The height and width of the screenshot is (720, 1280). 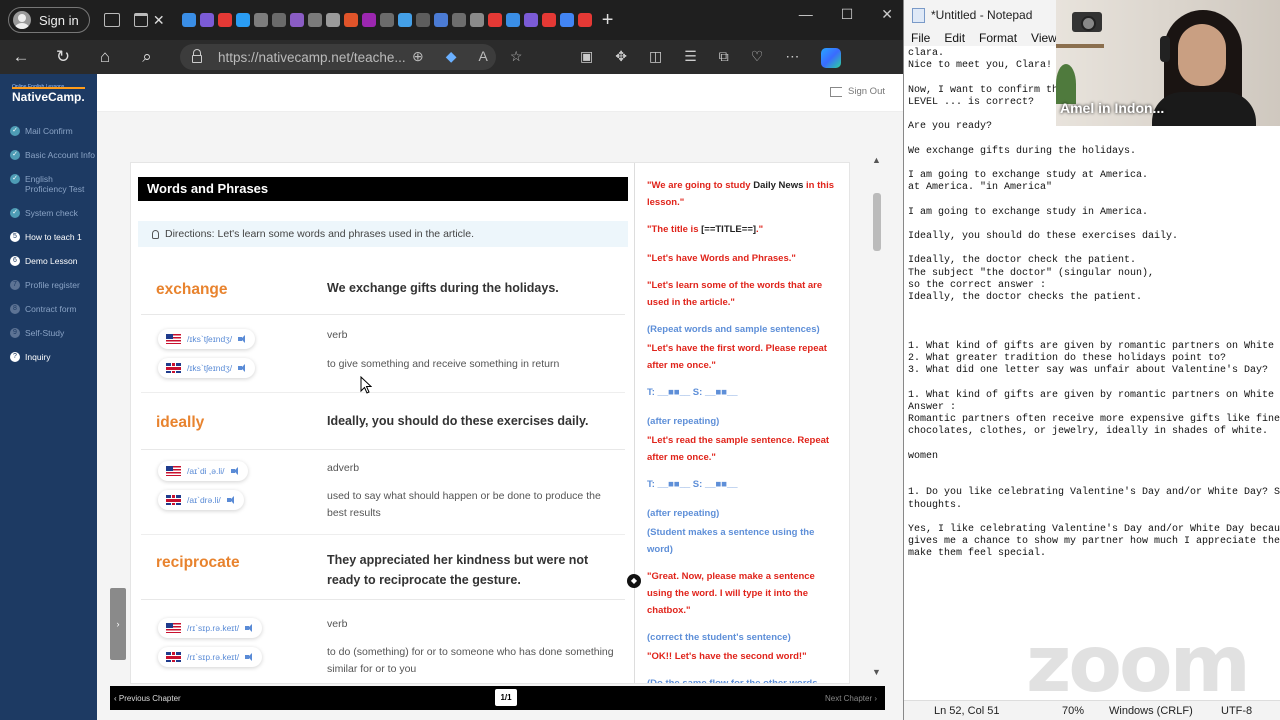 What do you see at coordinates (621, 58) in the screenshot?
I see `extensions-icon: ✥` at bounding box center [621, 58].